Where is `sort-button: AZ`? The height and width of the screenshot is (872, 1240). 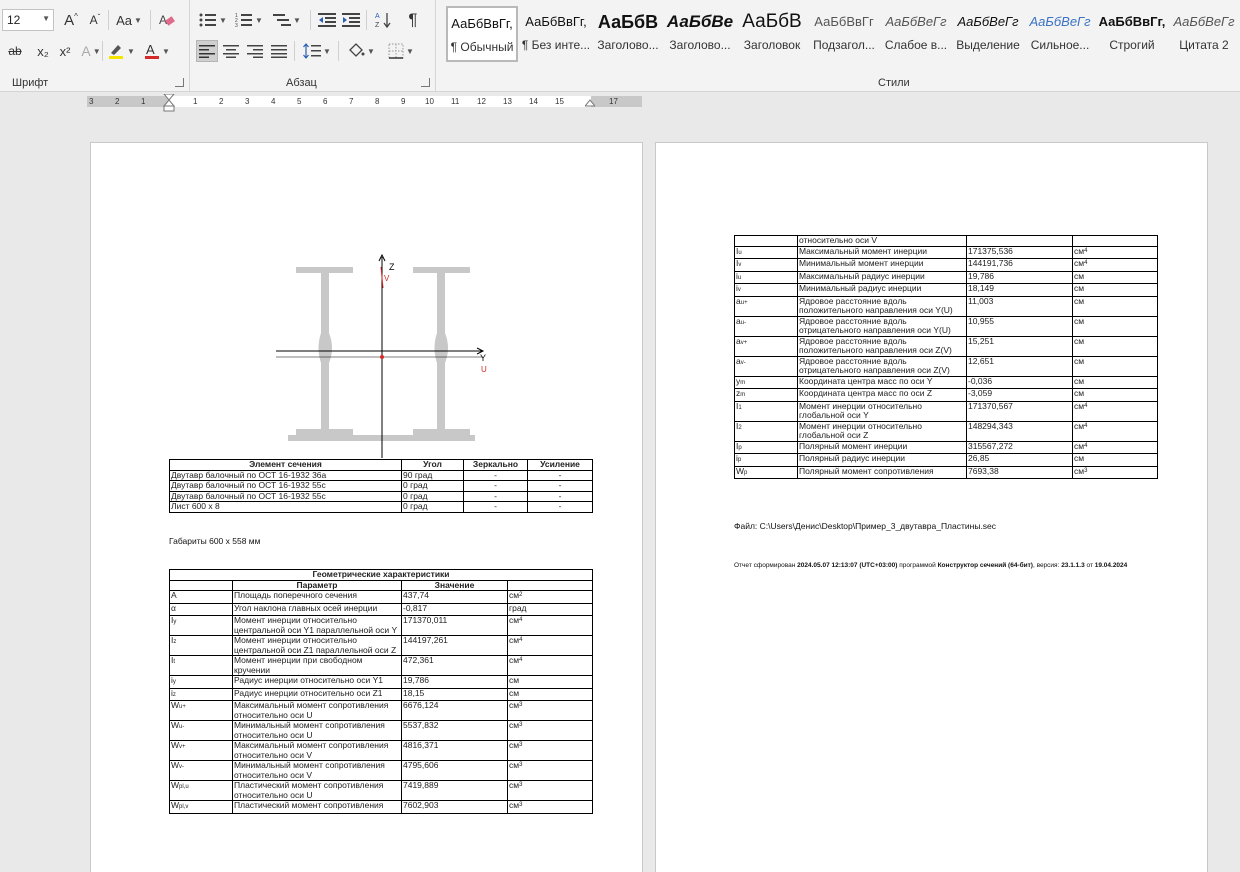 sort-button: AZ is located at coordinates (383, 20).